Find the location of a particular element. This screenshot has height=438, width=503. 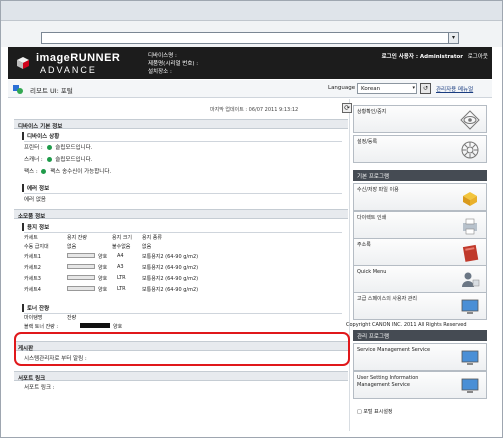

address-book-label: 주소록 is located at coordinates (364, 245).